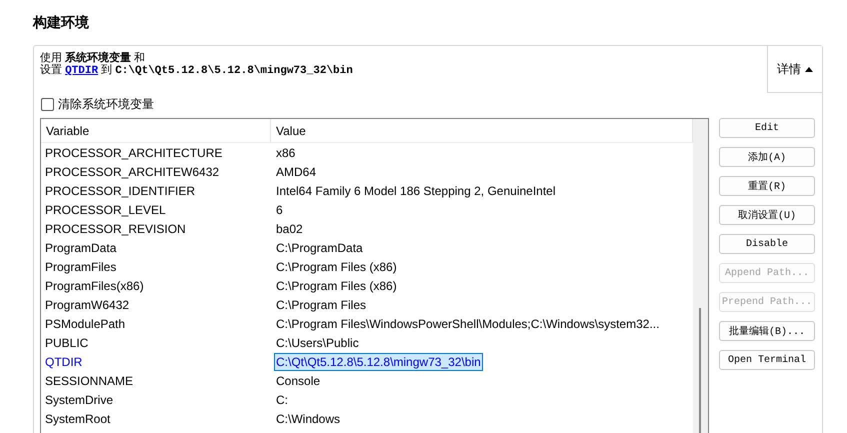  I want to click on variable-value-cell: 6, so click(279, 210).